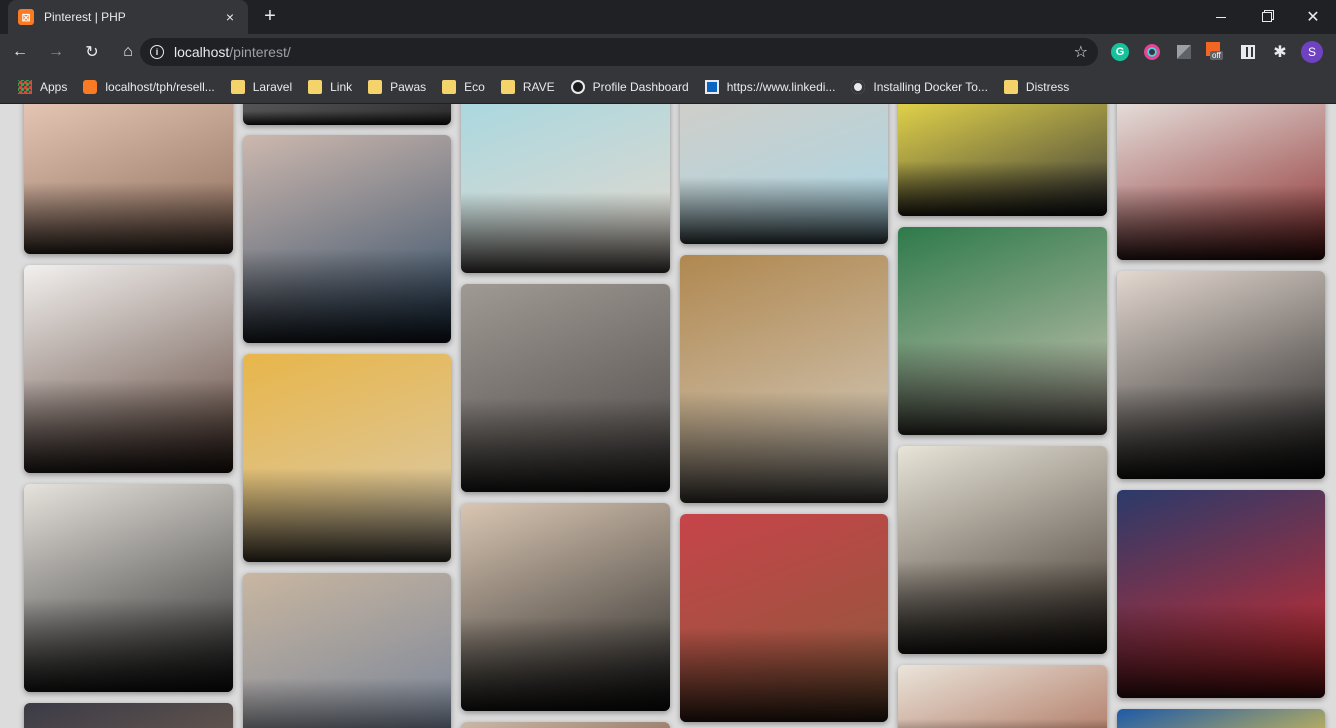 The height and width of the screenshot is (728, 1336). I want to click on xampp-icon: ⊠, so click(26, 17).